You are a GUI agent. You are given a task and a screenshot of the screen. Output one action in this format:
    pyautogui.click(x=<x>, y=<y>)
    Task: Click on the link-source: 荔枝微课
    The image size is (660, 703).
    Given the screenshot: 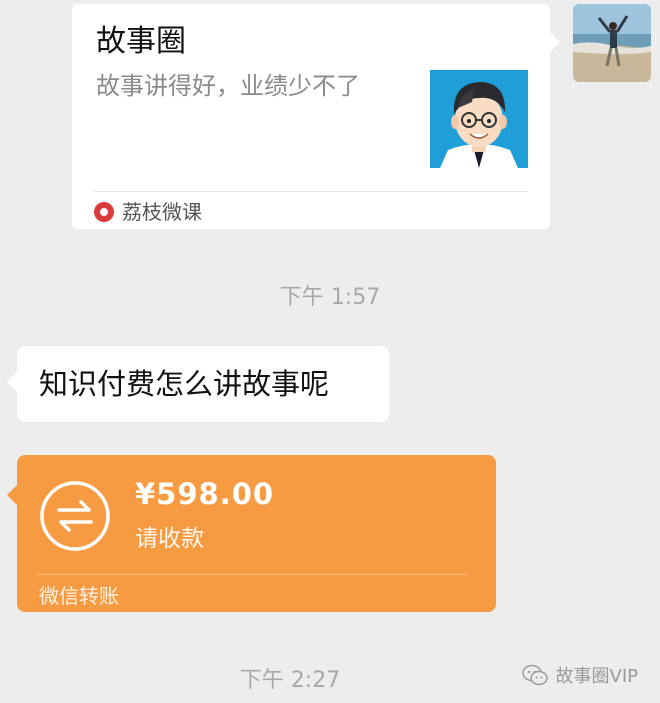 What is the action you would take?
    pyautogui.click(x=148, y=212)
    